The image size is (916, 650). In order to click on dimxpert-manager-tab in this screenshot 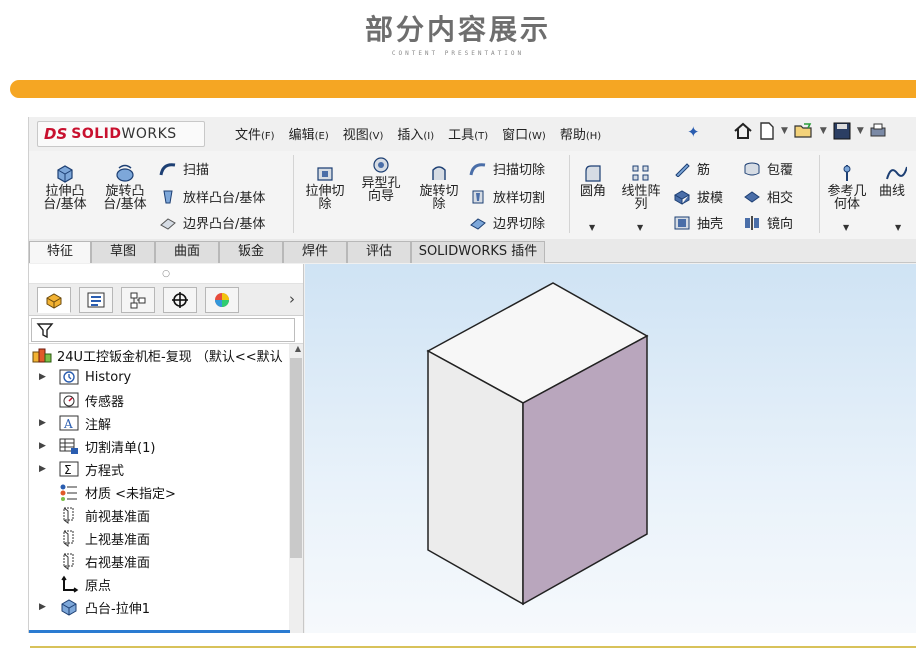, I will do `click(180, 300)`.